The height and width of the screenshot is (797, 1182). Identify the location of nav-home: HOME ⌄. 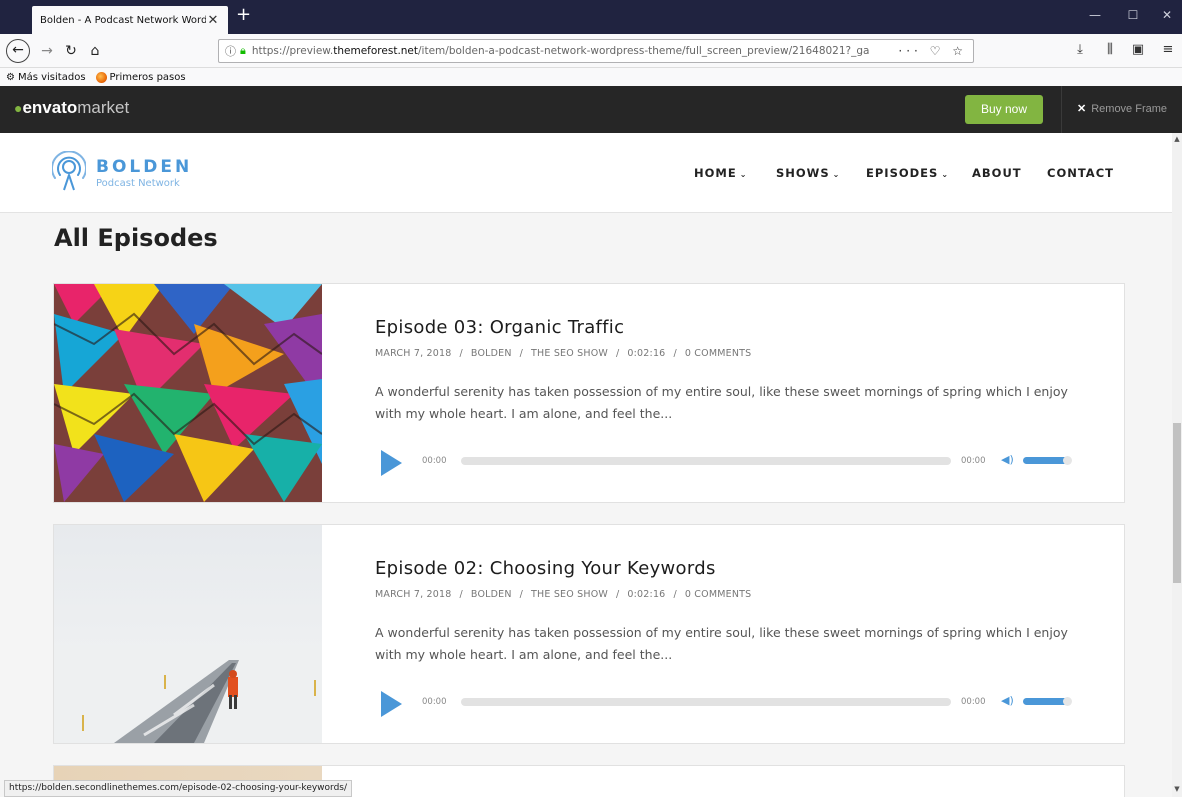
(720, 173).